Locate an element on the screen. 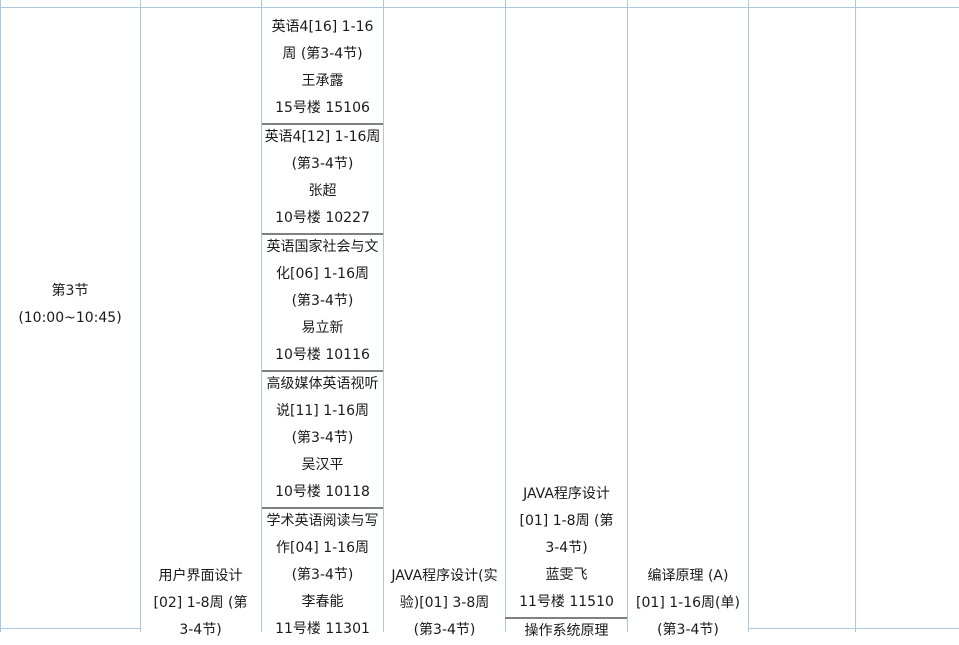 This screenshot has height=645, width=959. course-line: 周 (第3-4节) is located at coordinates (322, 54).